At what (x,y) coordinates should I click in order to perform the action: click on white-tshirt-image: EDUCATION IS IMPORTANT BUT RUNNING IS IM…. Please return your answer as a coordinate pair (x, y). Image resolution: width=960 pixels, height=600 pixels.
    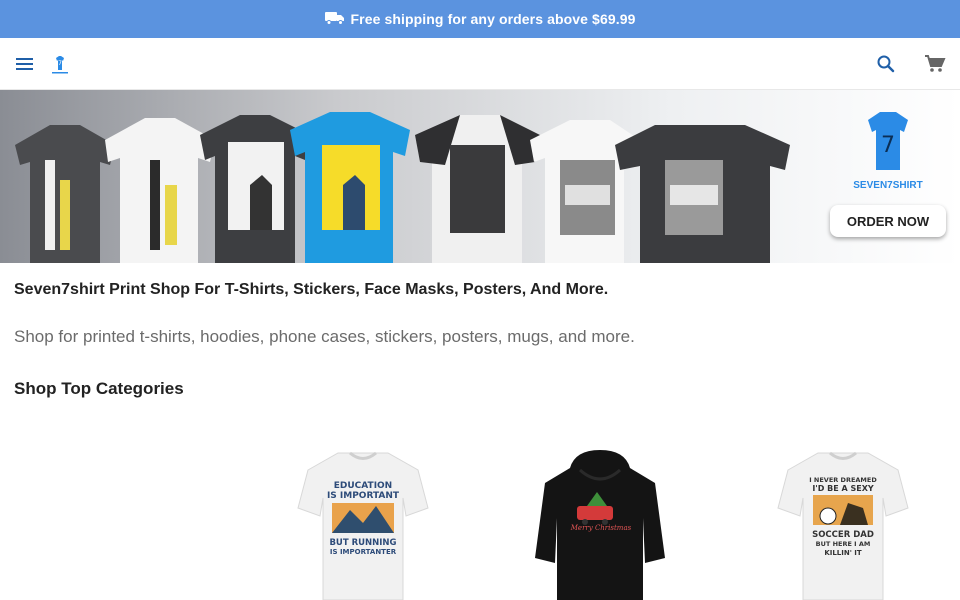
    Looking at the image, I should click on (363, 525).